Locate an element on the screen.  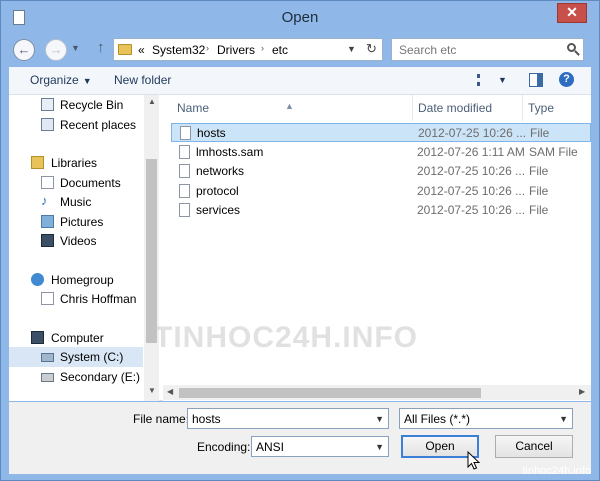
window-title: Open is located at coordinates (300, 17).